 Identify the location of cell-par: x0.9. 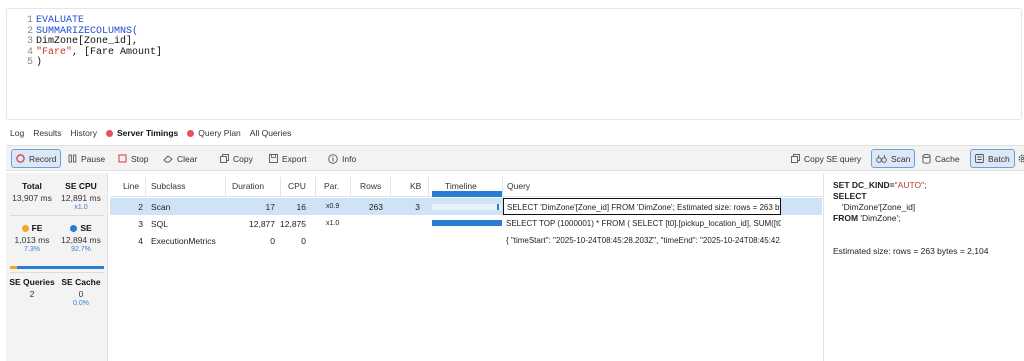
(333, 206).